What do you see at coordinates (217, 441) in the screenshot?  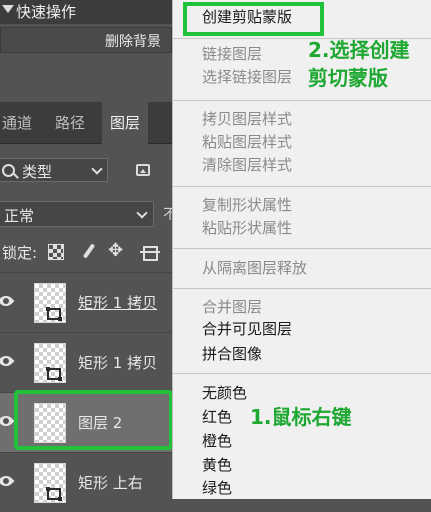 I see `menu-item-orange: 橙色` at bounding box center [217, 441].